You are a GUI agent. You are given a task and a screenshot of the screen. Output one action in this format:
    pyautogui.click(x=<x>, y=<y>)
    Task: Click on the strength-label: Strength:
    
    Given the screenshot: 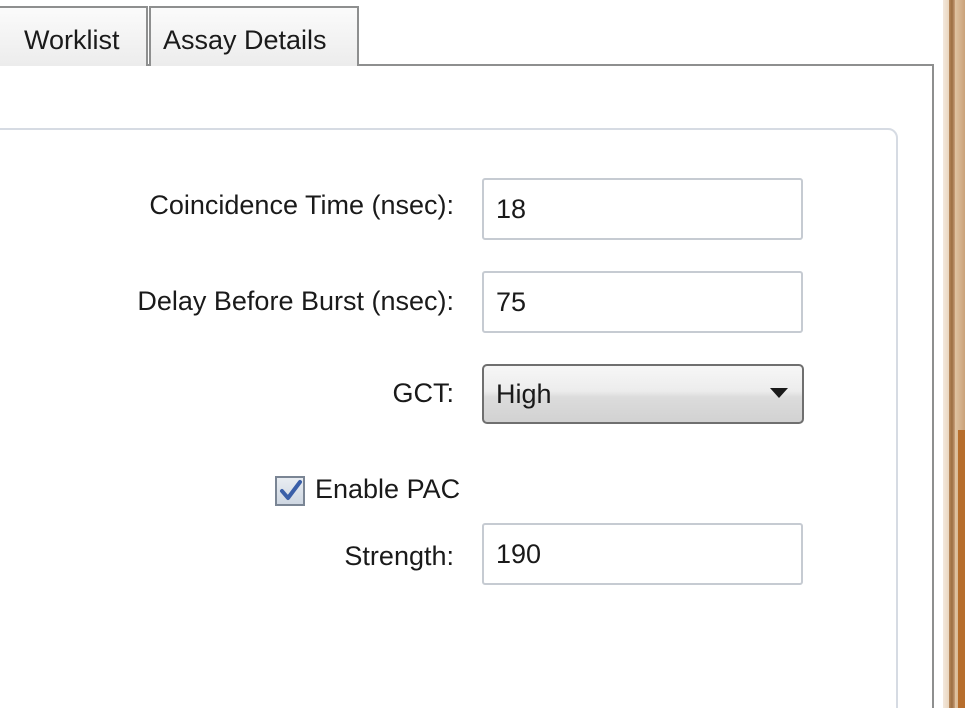 What is the action you would take?
    pyautogui.click(x=399, y=556)
    